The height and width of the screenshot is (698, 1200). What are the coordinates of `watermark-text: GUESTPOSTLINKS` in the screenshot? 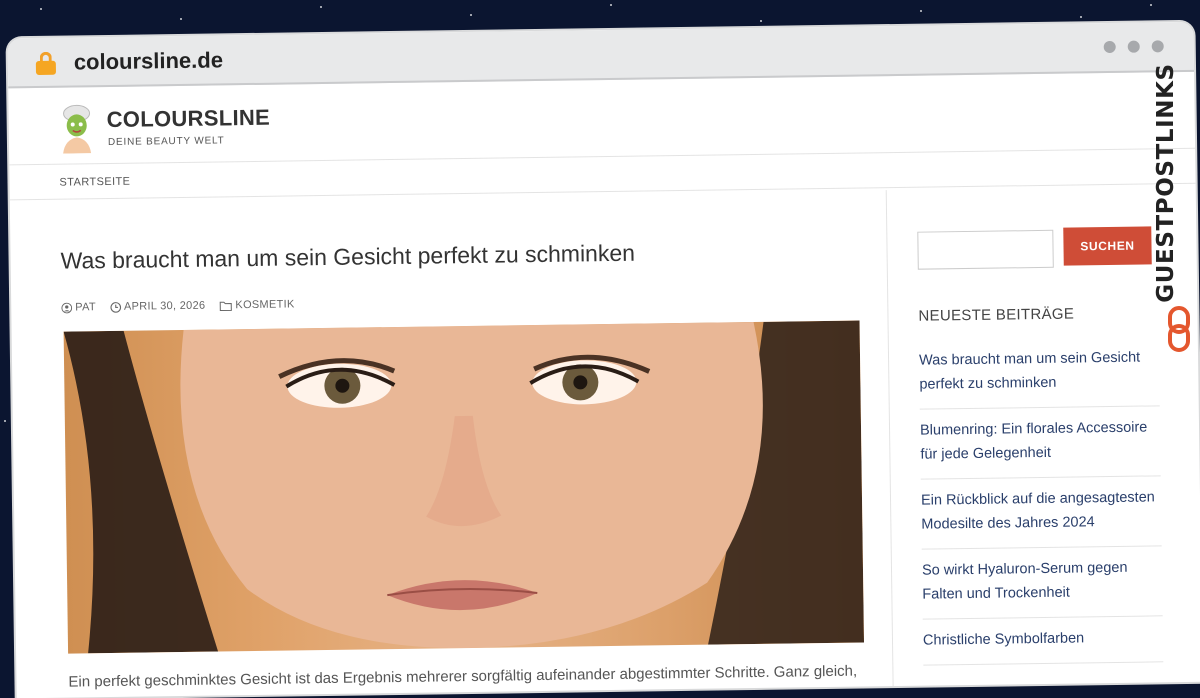 It's located at (1166, 183).